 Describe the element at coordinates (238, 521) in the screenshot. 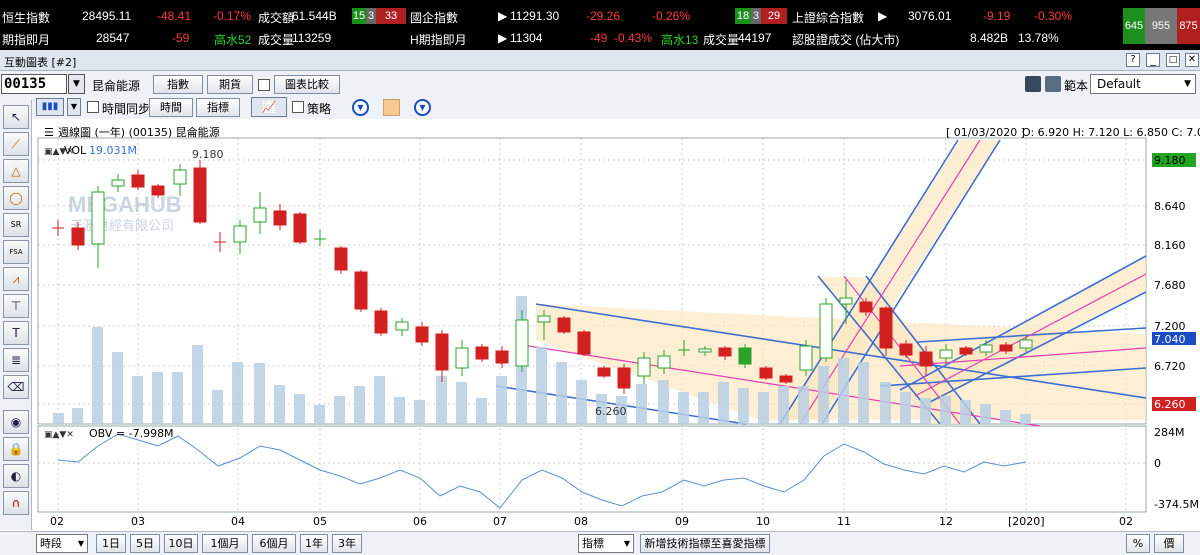

I see `month-label: 04` at that location.